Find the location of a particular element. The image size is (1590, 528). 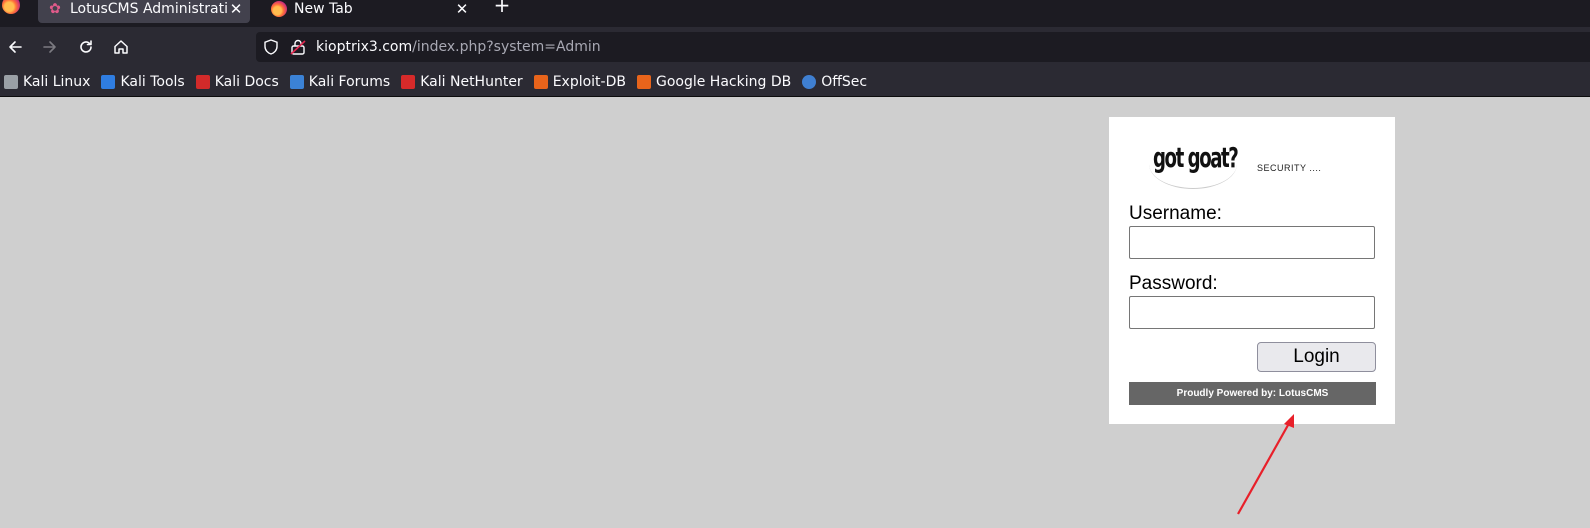

powered-by-footer: Proudly Powered by: LotusCMS is located at coordinates (1252, 393).